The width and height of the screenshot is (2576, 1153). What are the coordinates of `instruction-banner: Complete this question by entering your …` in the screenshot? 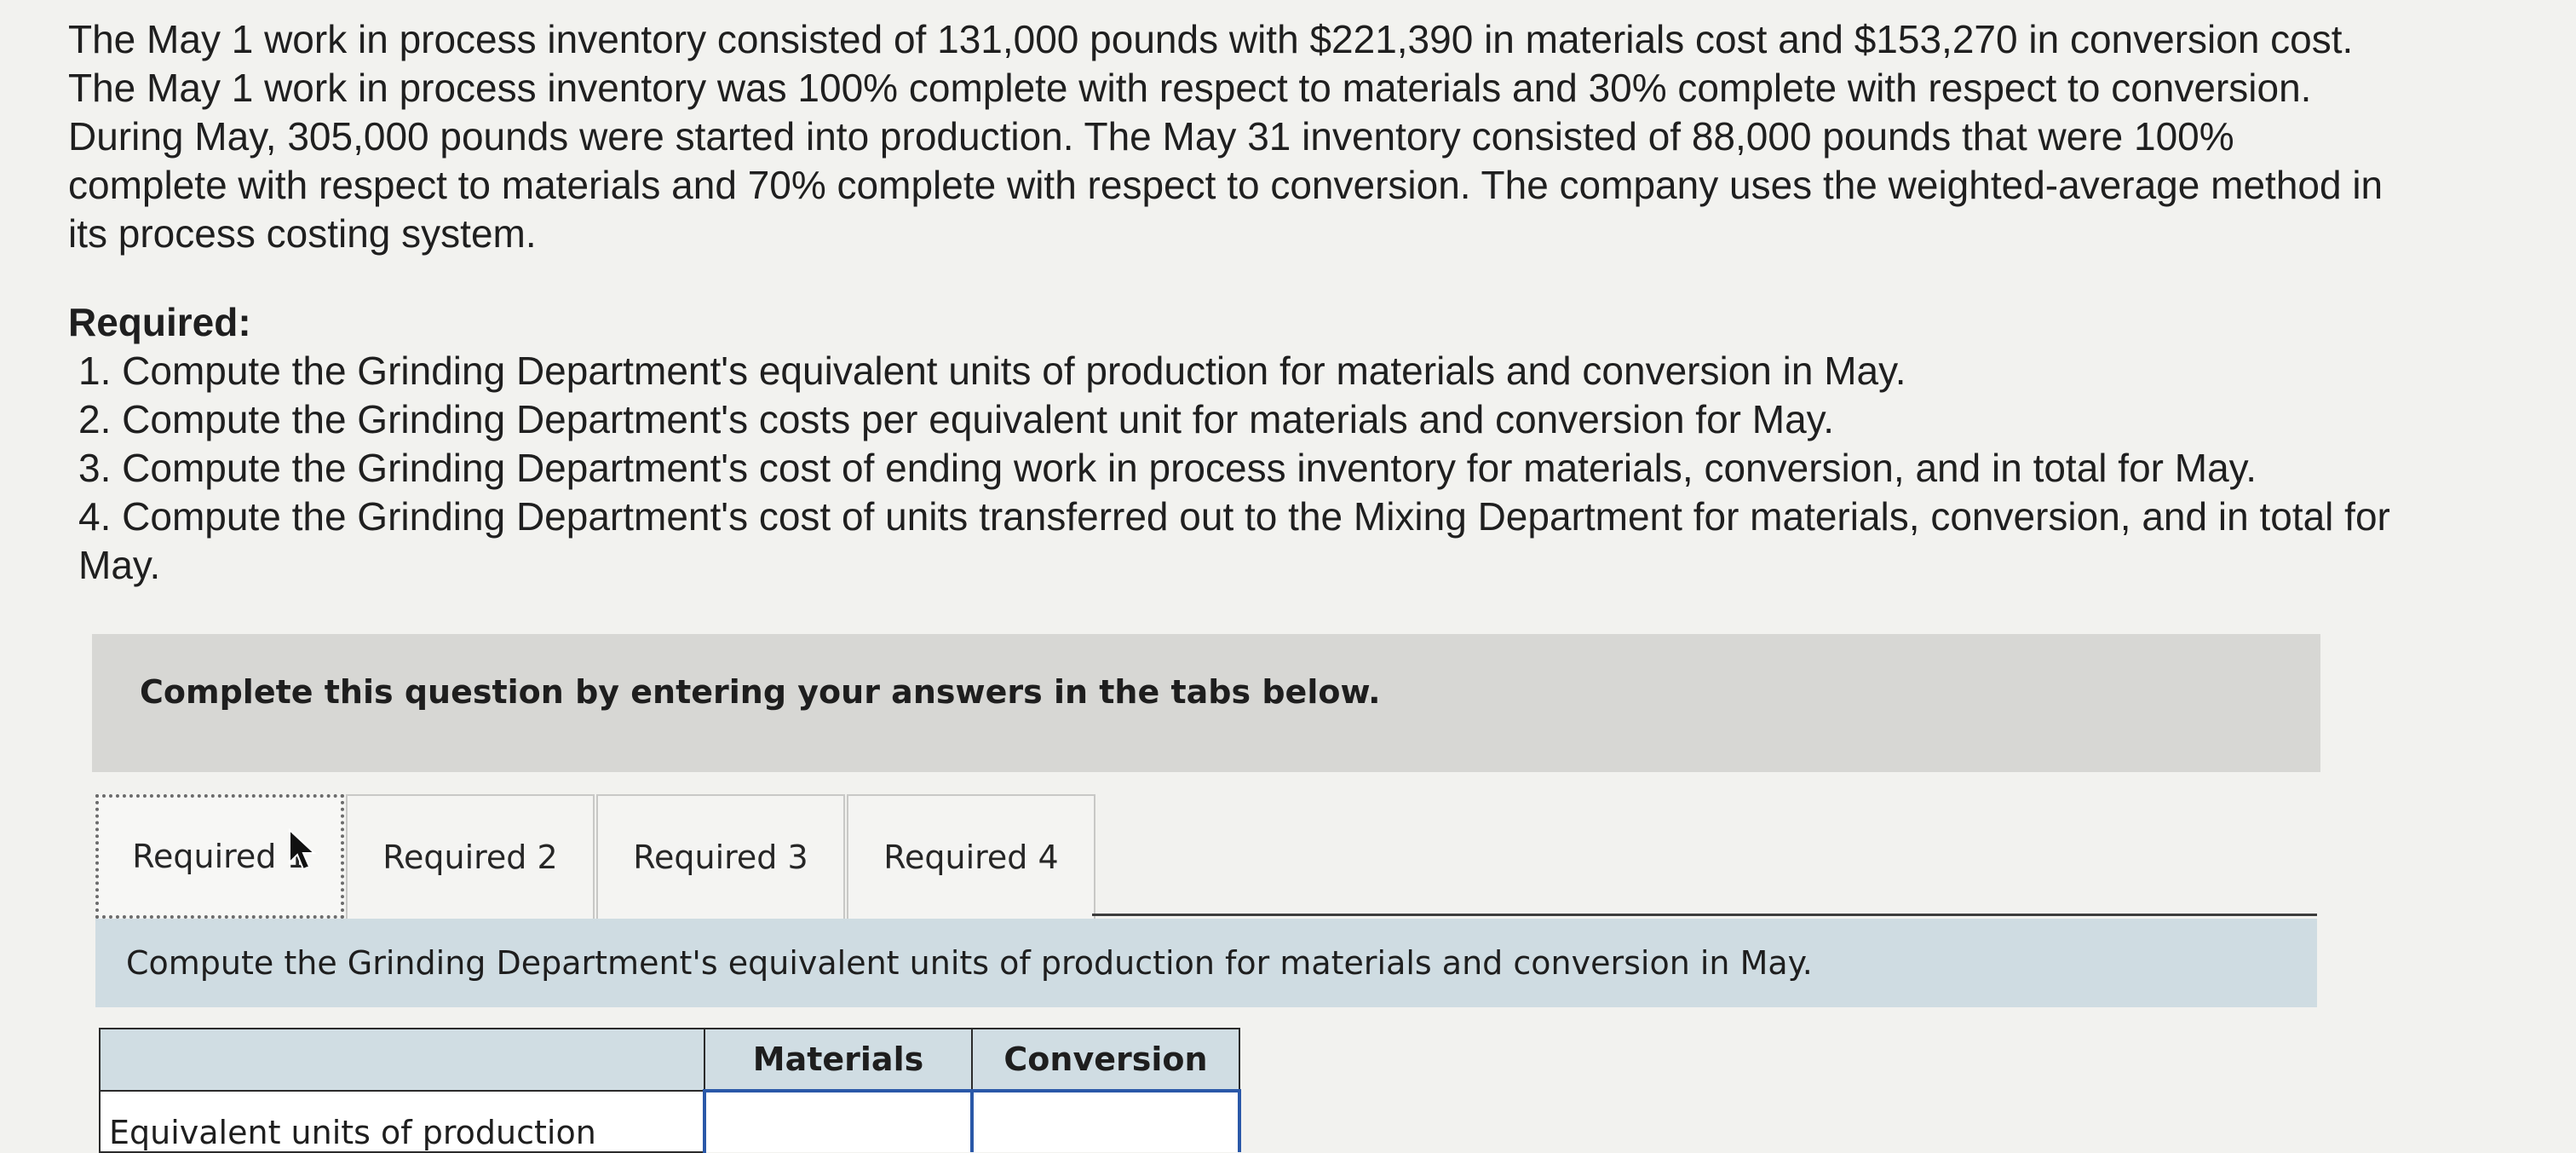 It's located at (1206, 703).